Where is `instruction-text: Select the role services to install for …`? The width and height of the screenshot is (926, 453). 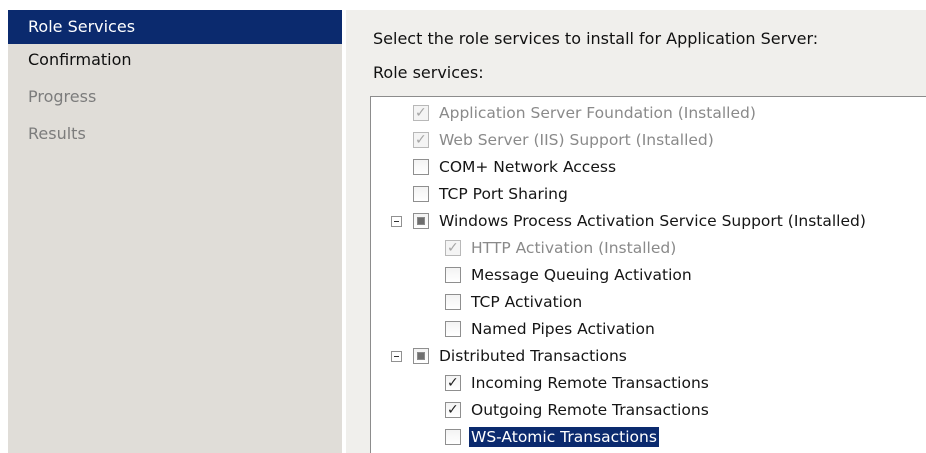 instruction-text: Select the role services to install for … is located at coordinates (596, 38).